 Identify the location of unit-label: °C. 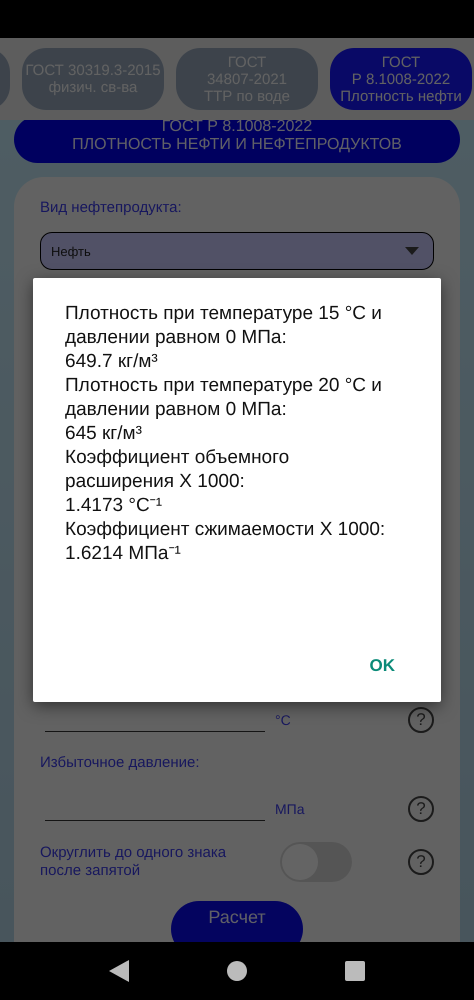
(283, 720).